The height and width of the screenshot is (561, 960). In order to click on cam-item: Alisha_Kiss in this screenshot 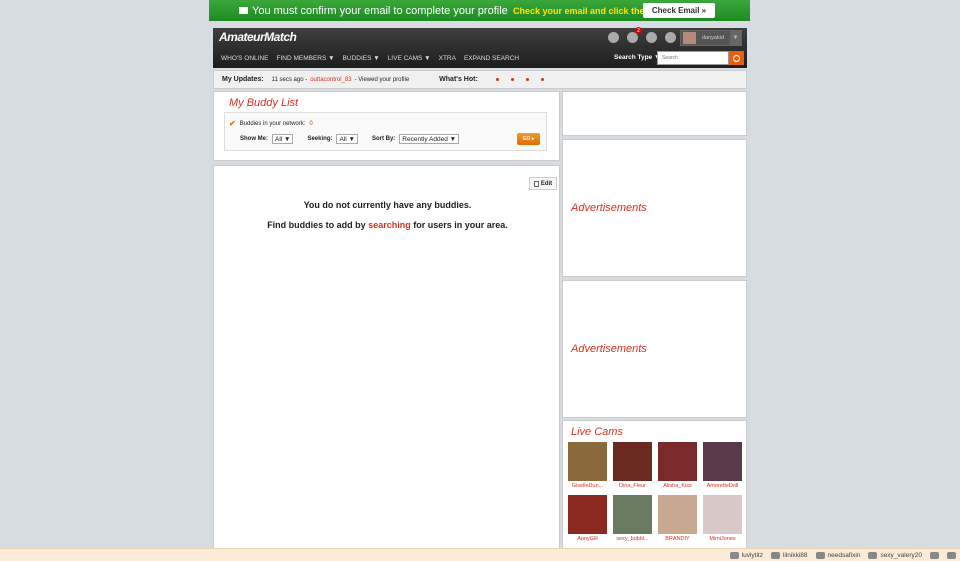, I will do `click(677, 465)`.